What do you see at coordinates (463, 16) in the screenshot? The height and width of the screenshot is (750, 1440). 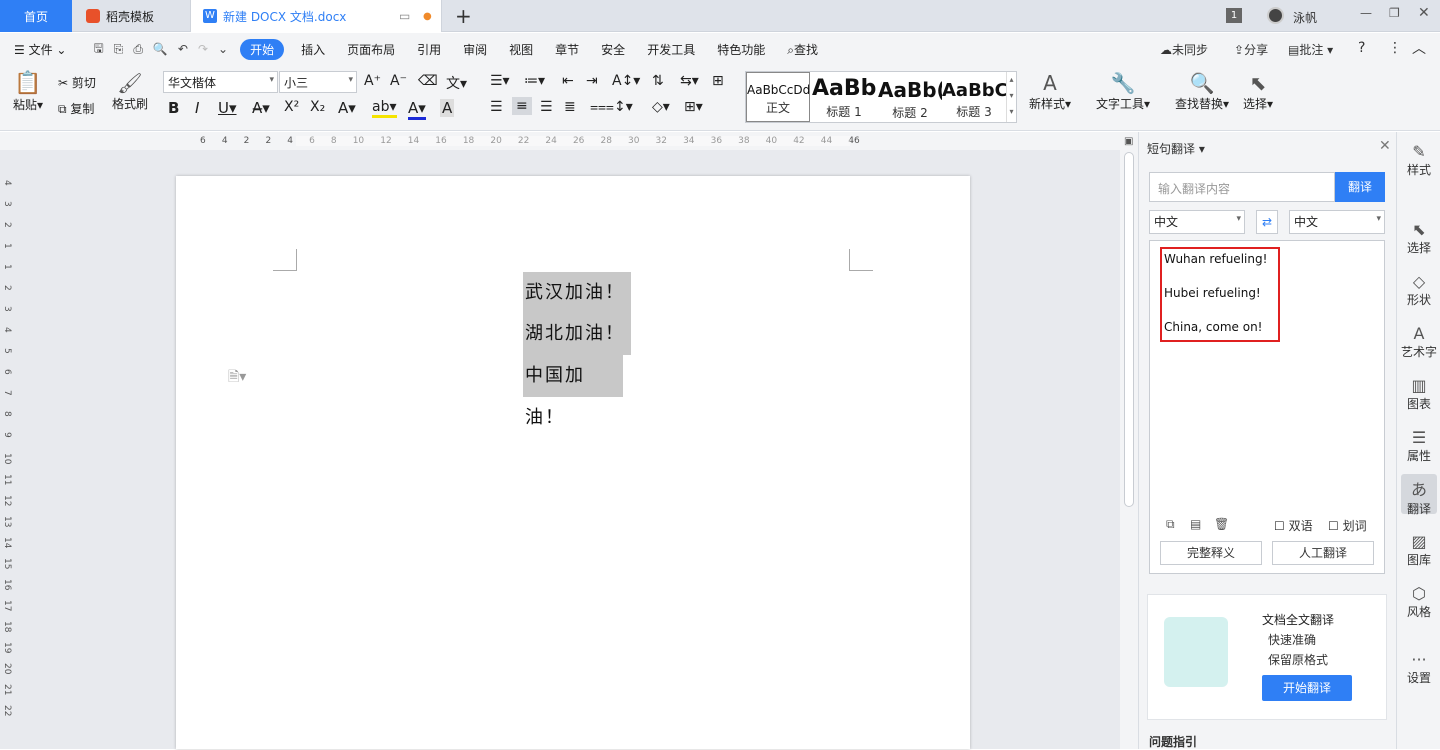 I see `new-tab-button: +` at bounding box center [463, 16].